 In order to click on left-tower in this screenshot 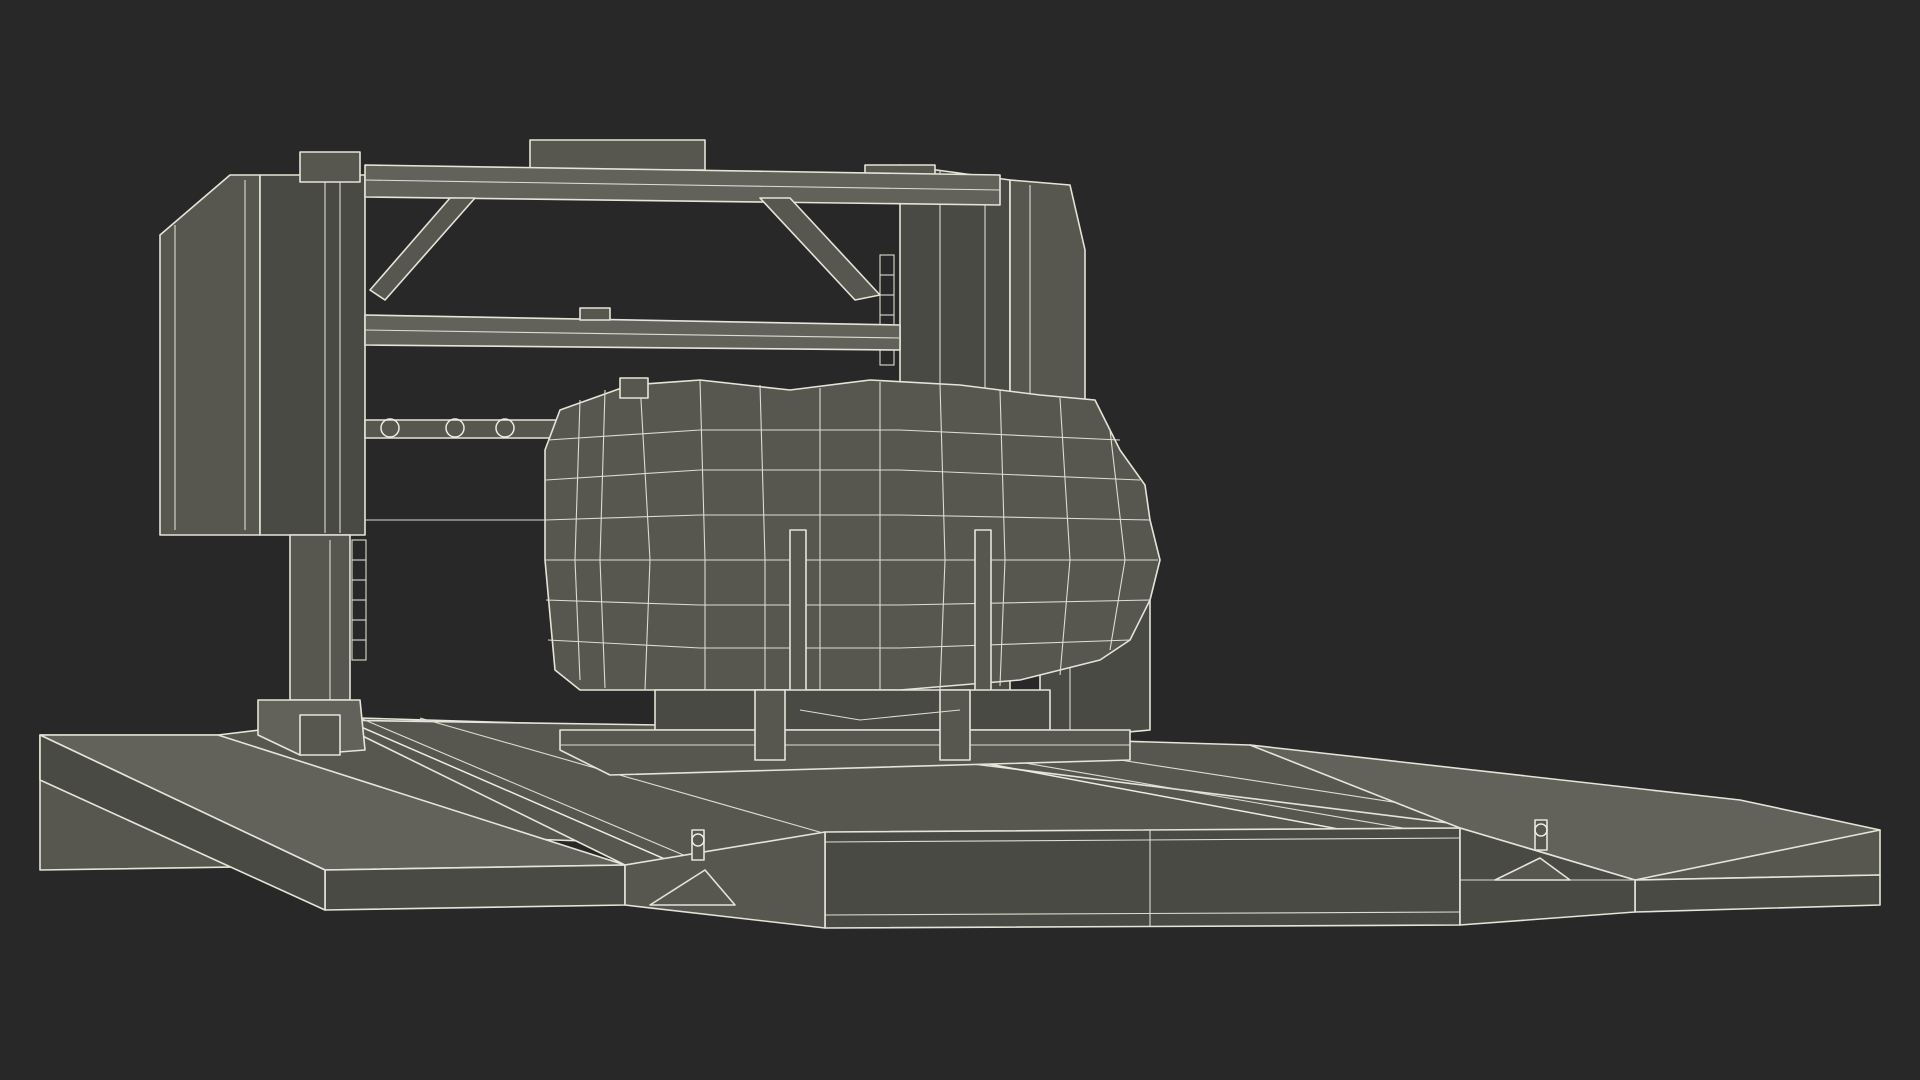, I will do `click(263, 465)`.